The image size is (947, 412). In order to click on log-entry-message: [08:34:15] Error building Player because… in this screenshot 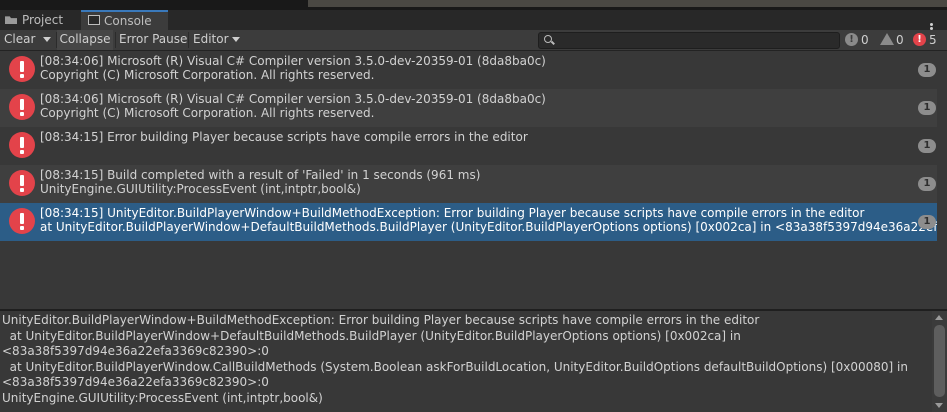, I will do `click(284, 137)`.